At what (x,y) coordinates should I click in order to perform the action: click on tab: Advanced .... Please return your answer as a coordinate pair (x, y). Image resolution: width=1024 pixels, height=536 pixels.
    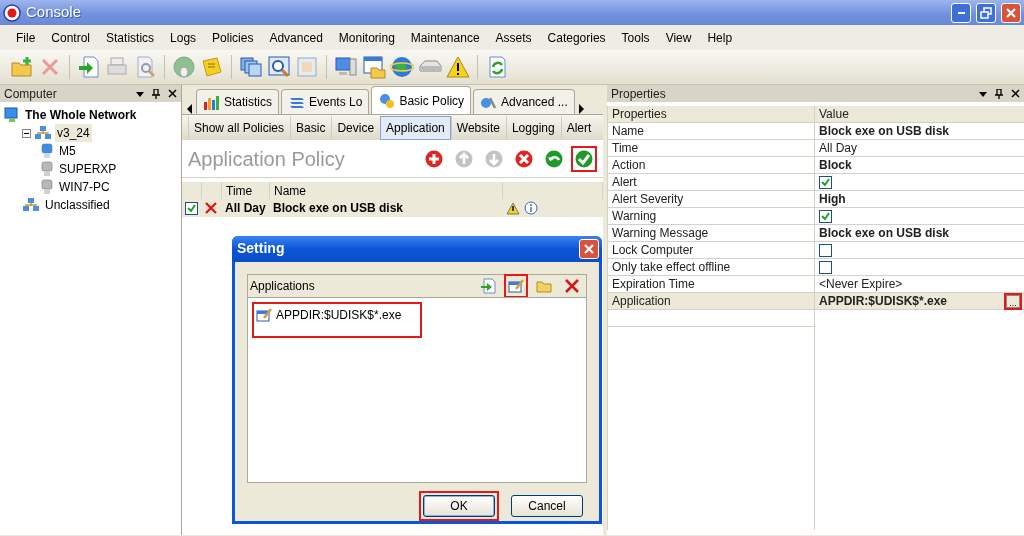
    Looking at the image, I should click on (524, 101).